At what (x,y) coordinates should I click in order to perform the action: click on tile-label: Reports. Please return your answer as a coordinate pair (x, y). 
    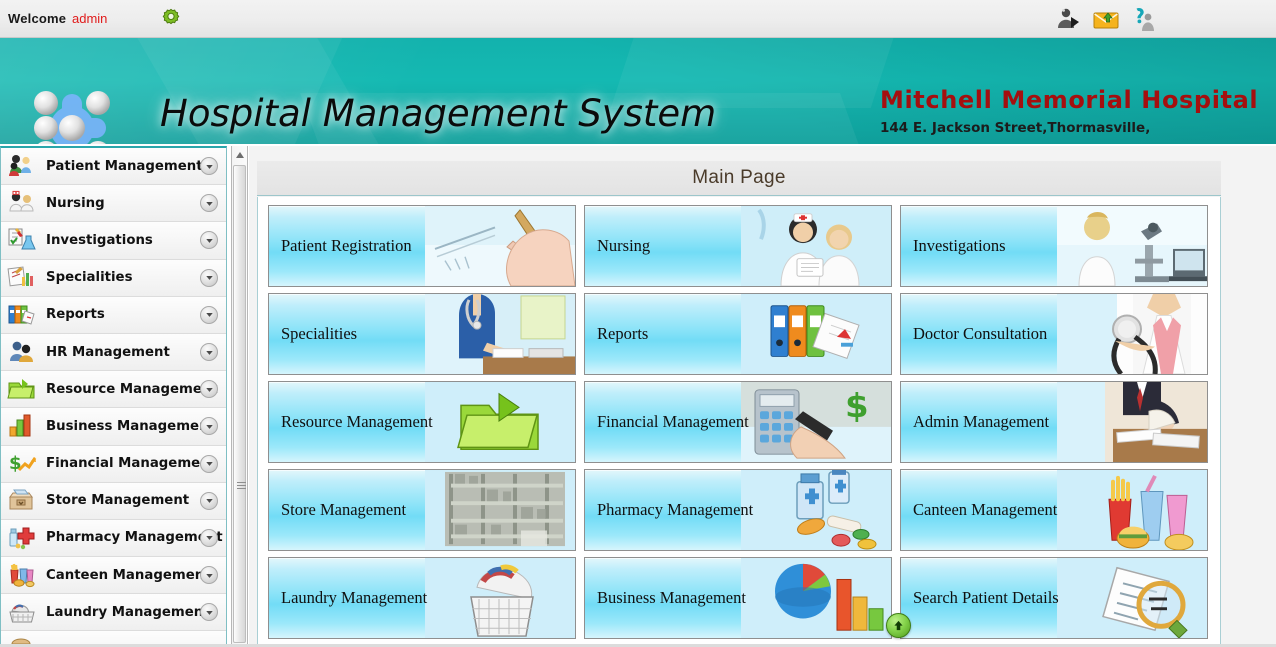
    Looking at the image, I should click on (623, 333).